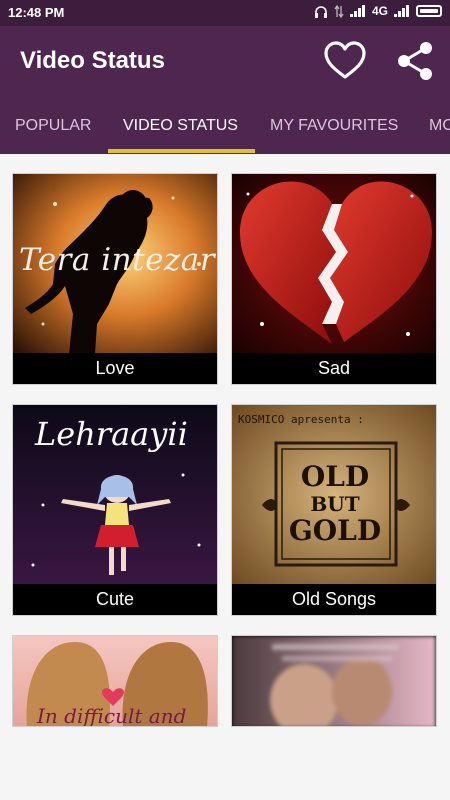  I want to click on network-type: 4G, so click(379, 11).